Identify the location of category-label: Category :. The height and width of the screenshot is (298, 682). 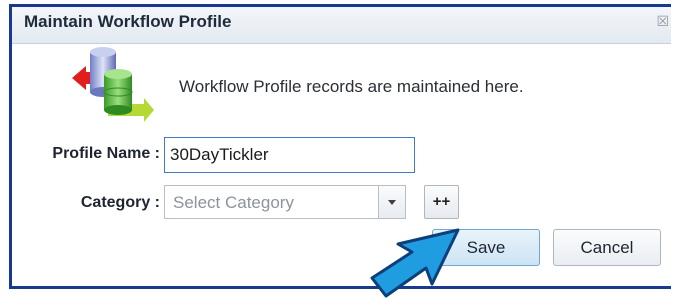
(120, 202).